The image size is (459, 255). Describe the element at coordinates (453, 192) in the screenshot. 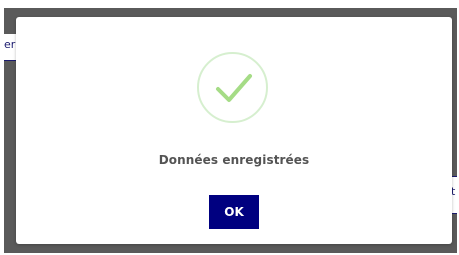

I see `background-fragment-right-text: t` at that location.